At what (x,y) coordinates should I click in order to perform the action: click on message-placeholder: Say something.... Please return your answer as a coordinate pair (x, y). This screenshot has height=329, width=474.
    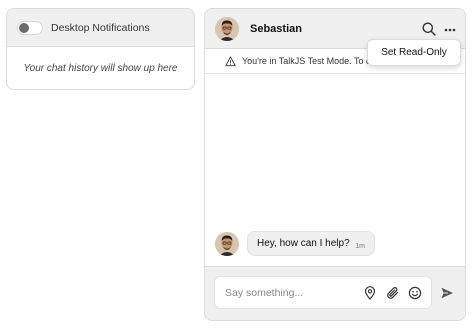
    Looking at the image, I should click on (264, 292).